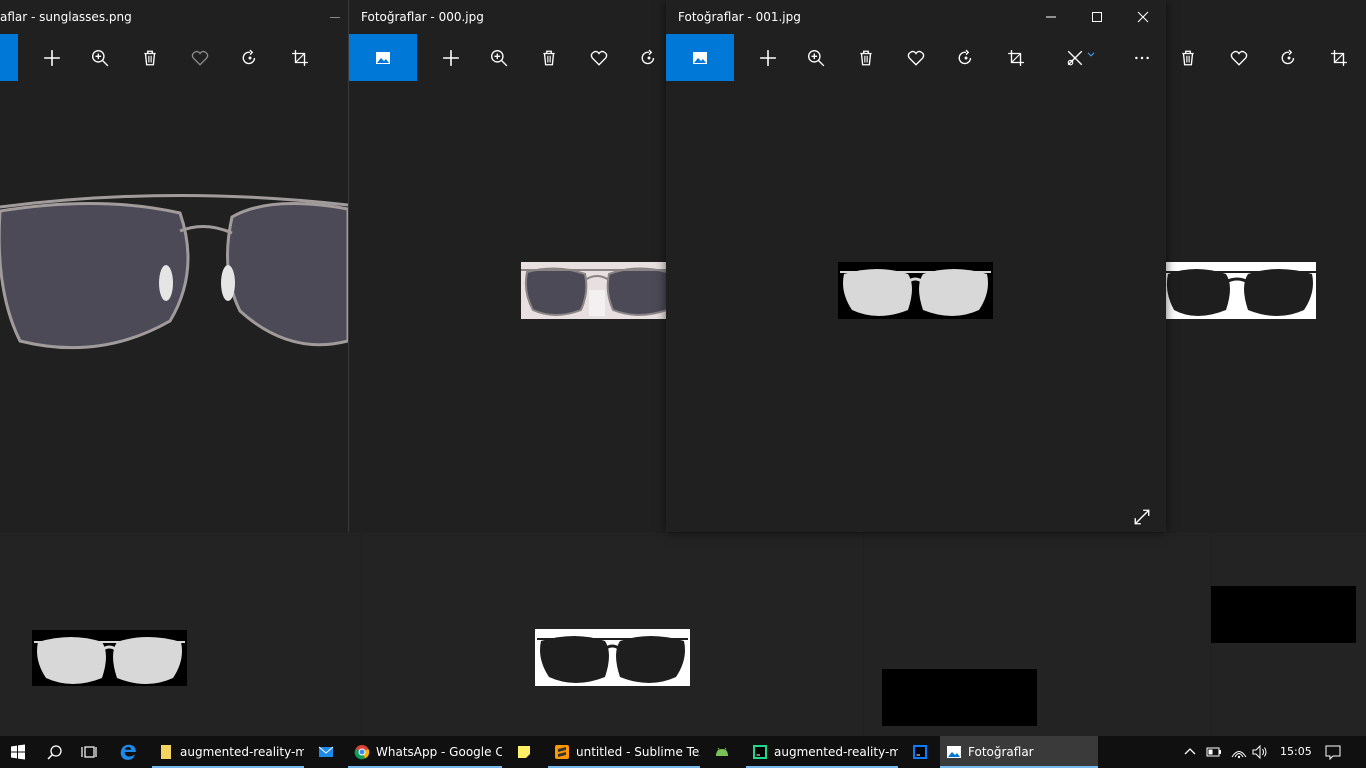 The height and width of the screenshot is (768, 1366). I want to click on task-view-icon, so click(89, 752).